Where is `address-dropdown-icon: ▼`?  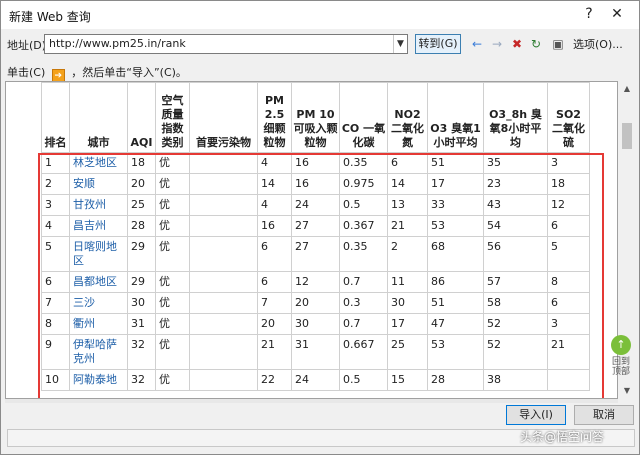
address-dropdown-icon: ▼ is located at coordinates (400, 44).